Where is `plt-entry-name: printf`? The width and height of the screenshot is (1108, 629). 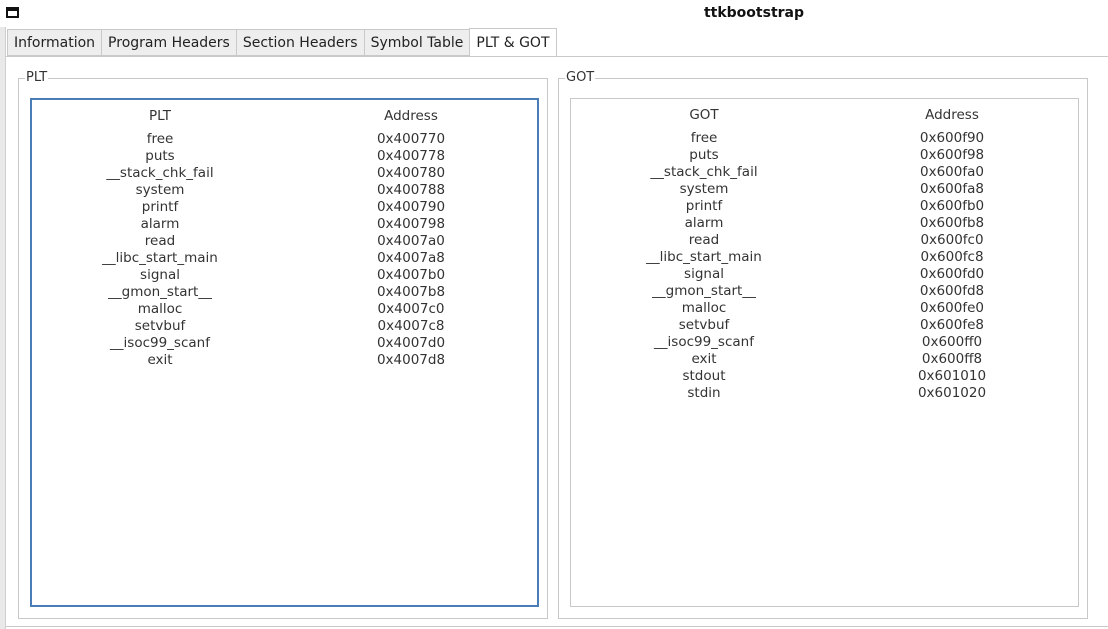
plt-entry-name: printf is located at coordinates (160, 207).